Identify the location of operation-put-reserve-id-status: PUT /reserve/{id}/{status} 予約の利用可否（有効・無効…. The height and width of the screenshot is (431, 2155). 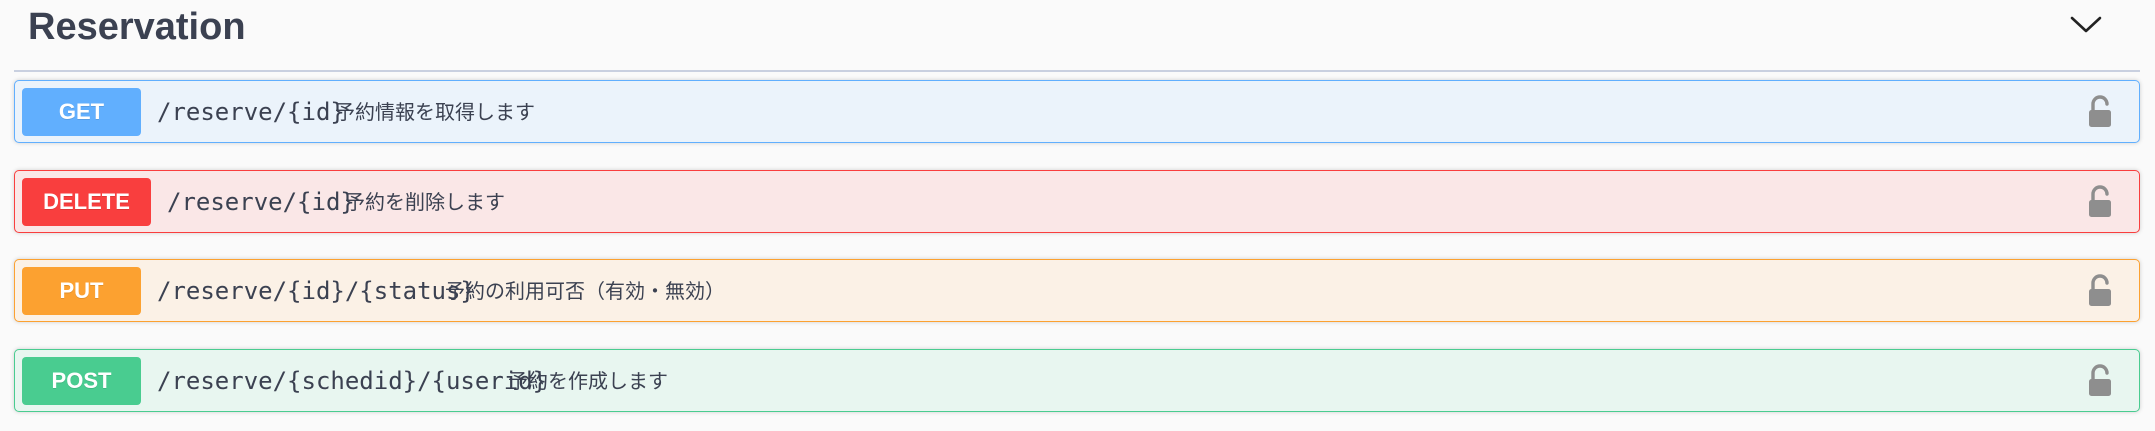
(1077, 290).